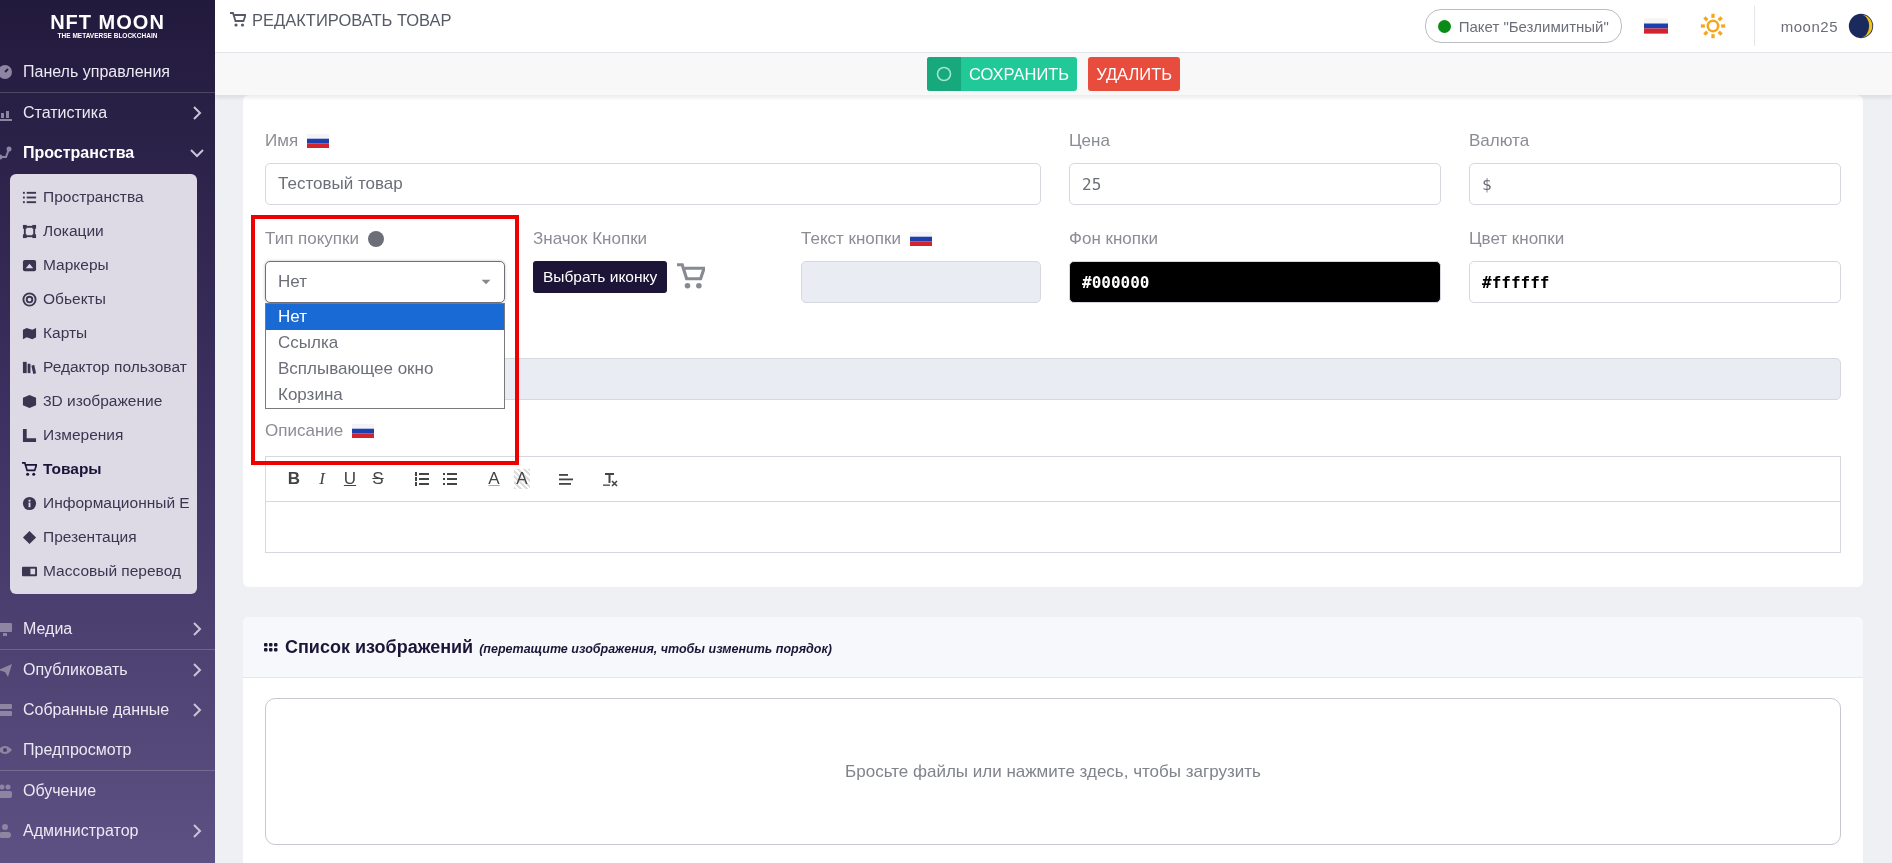 This screenshot has width=1892, height=863. What do you see at coordinates (29, 299) in the screenshot?
I see `target-icon` at bounding box center [29, 299].